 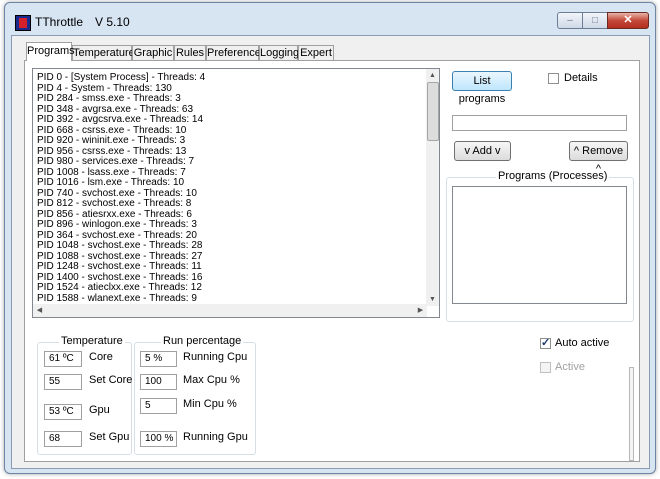 What do you see at coordinates (233, 52) in the screenshot?
I see `tab-preference: Preference` at bounding box center [233, 52].